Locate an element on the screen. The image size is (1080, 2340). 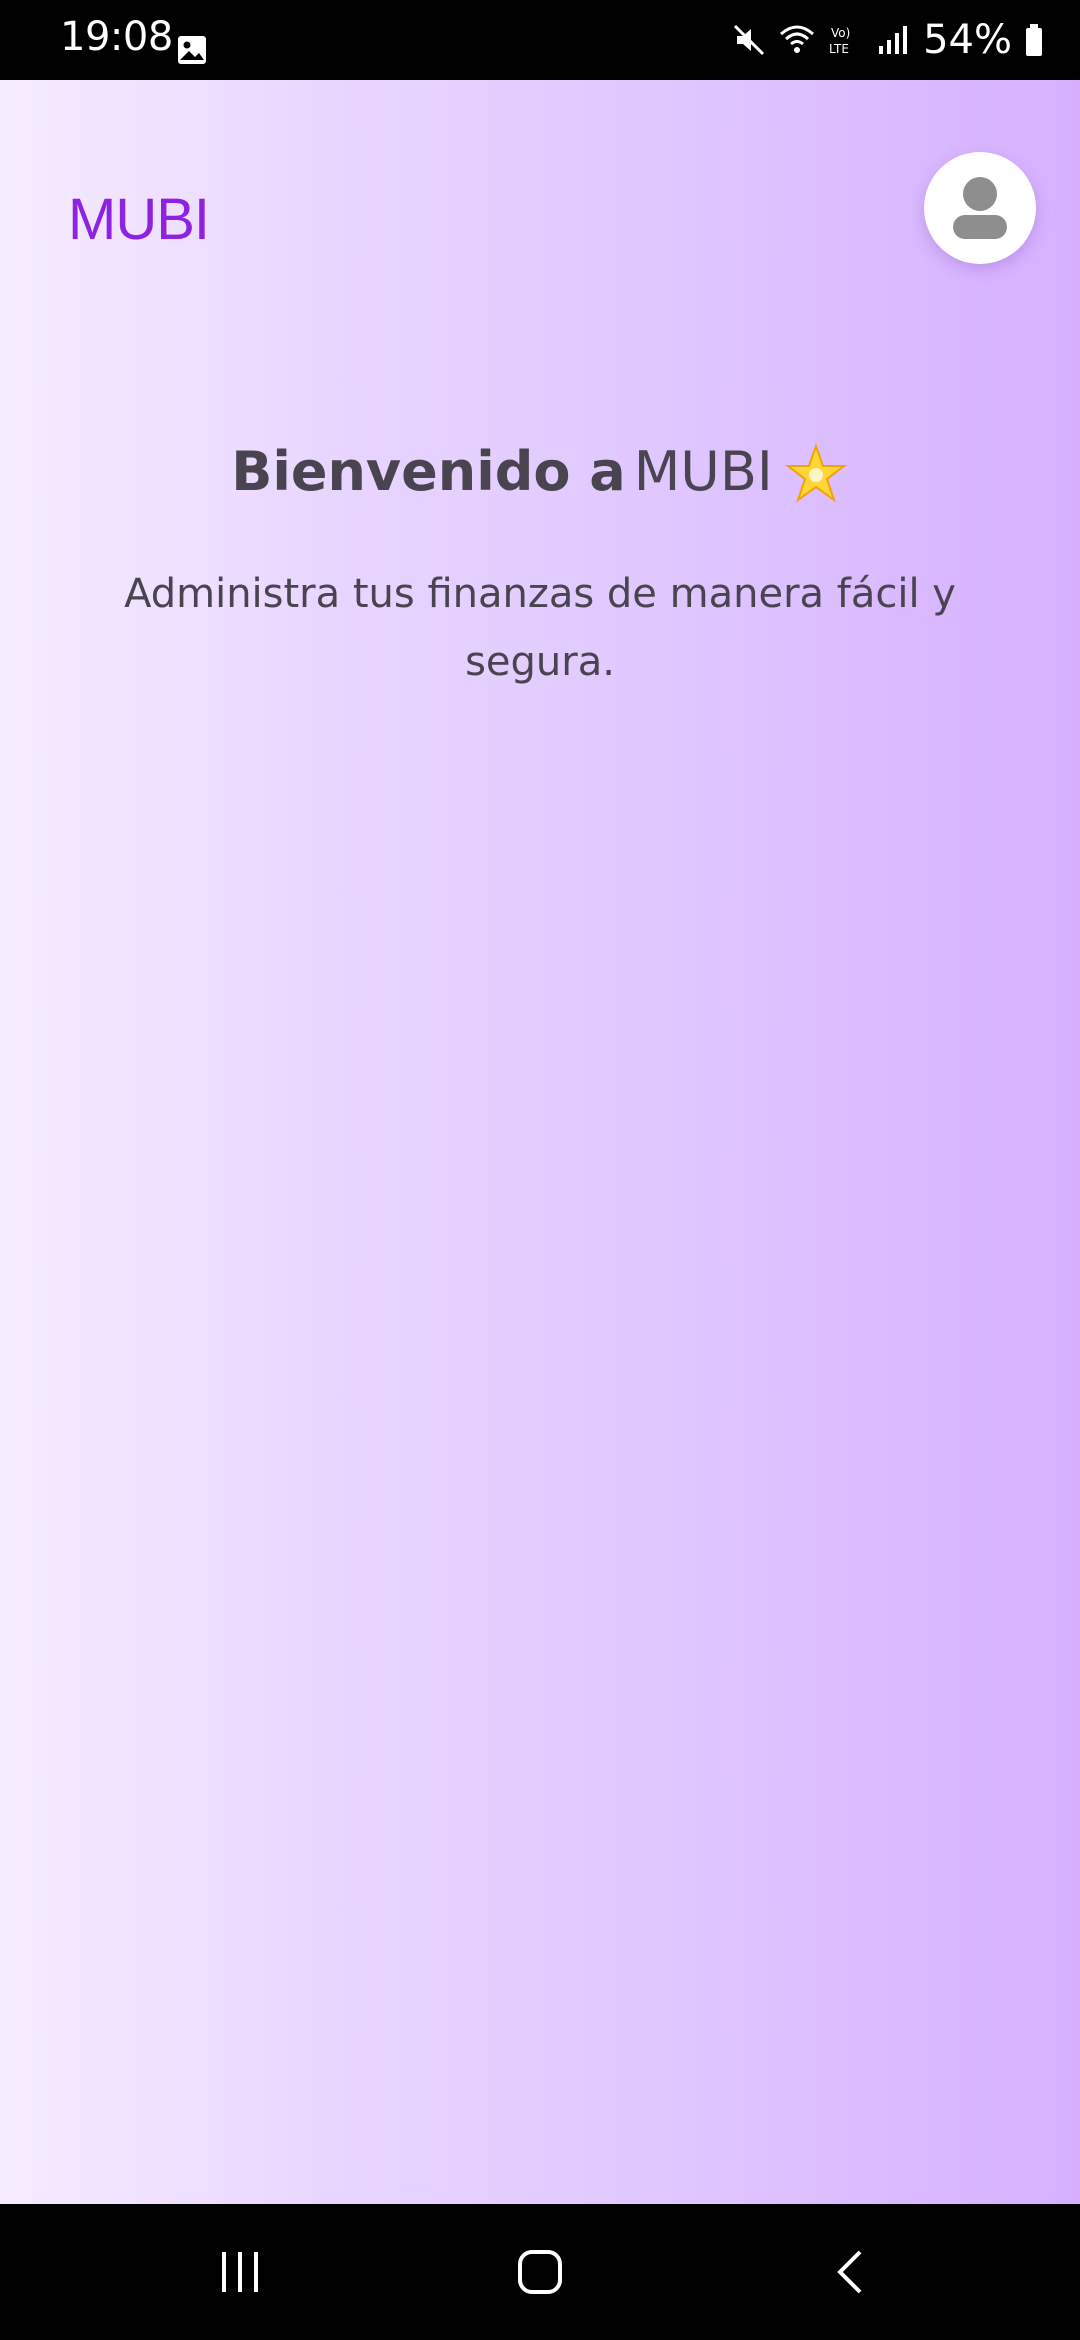
status-bar: 19:08 Vo) LTE 54% is located at coordinates (540, 40).